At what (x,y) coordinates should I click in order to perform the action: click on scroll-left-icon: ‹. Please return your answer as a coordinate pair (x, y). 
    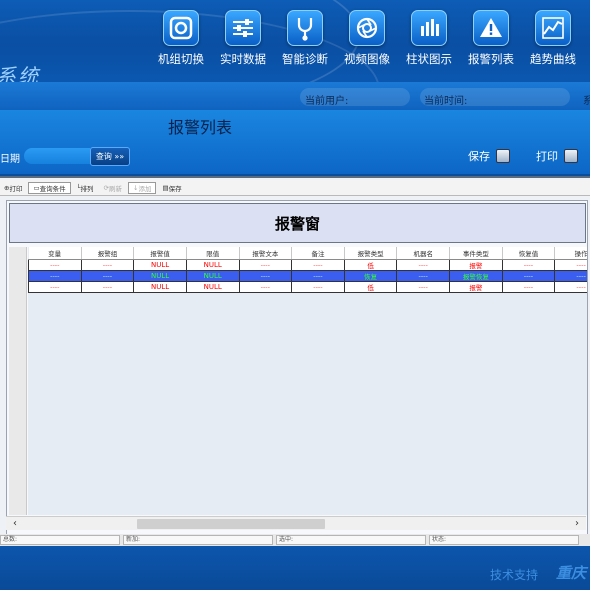
    Looking at the image, I should click on (15, 524).